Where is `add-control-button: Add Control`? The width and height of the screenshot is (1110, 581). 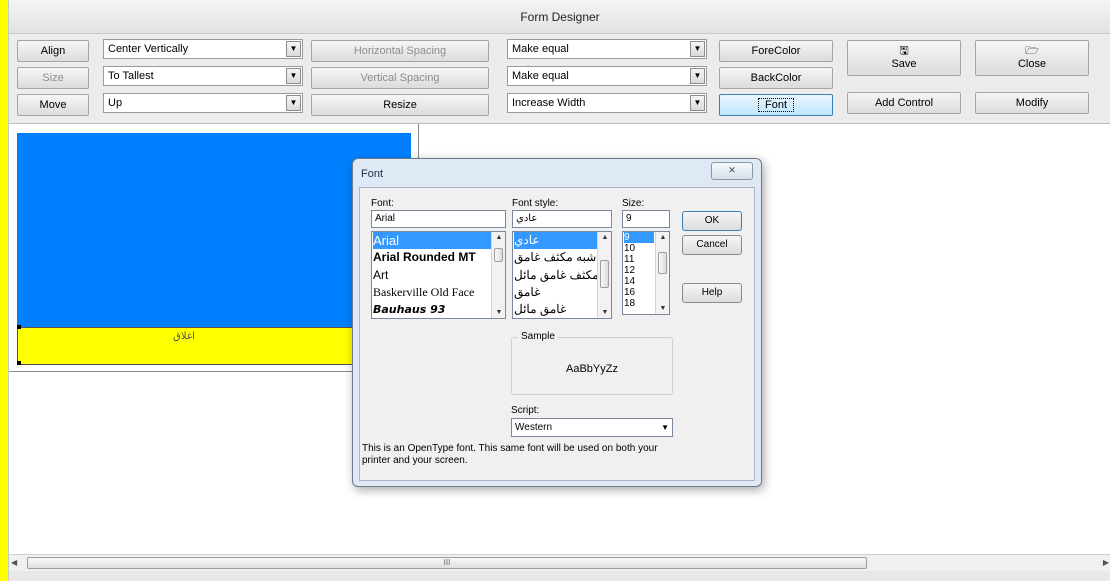
add-control-button: Add Control is located at coordinates (904, 103).